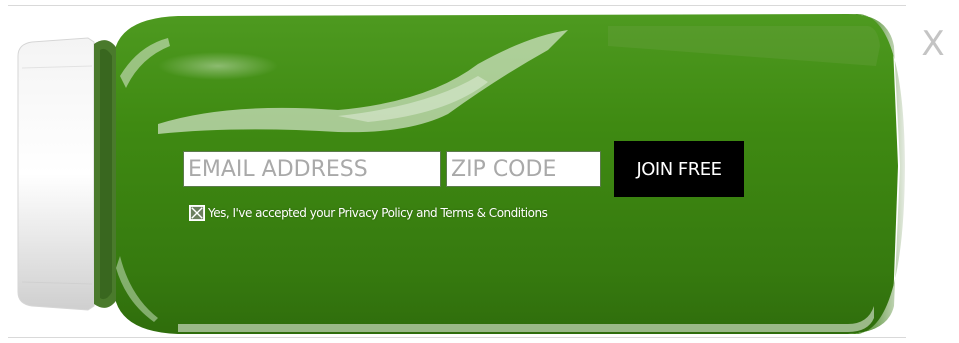 This screenshot has height=343, width=959. Describe the element at coordinates (312, 169) in the screenshot. I see `email-field` at that location.